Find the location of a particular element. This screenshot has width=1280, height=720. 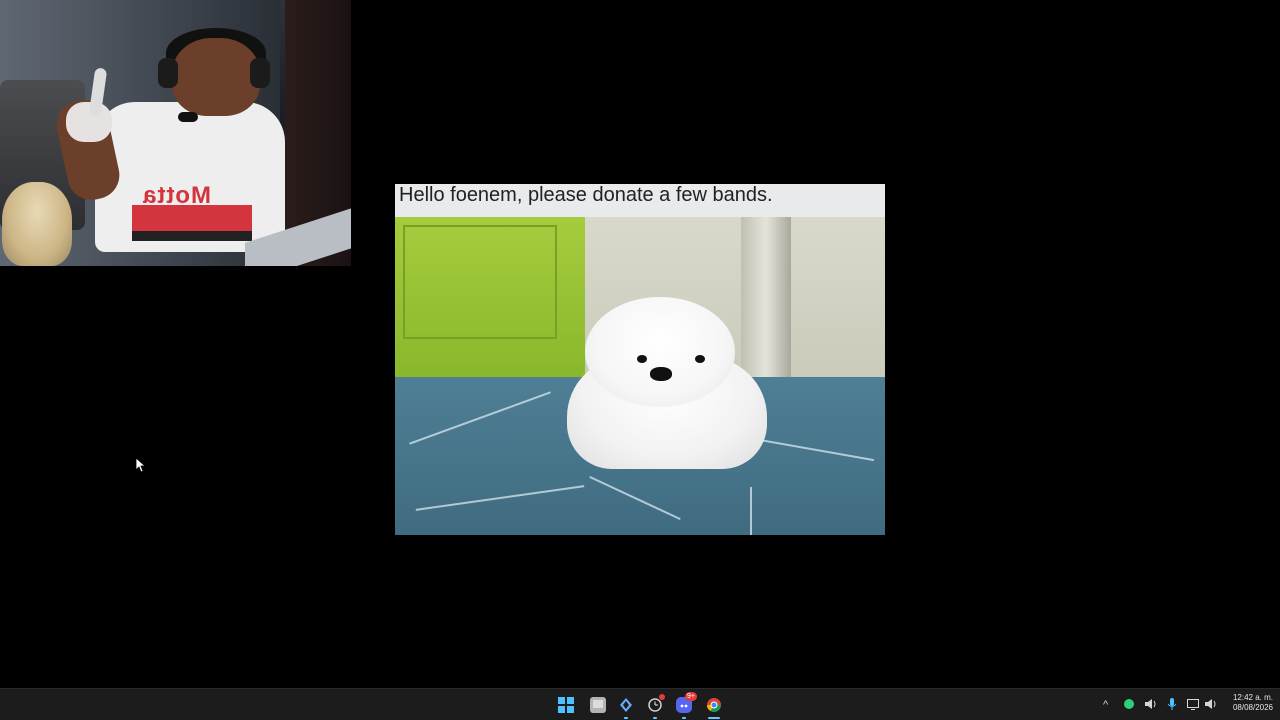

chrome-active-indicator is located at coordinates (714, 718).